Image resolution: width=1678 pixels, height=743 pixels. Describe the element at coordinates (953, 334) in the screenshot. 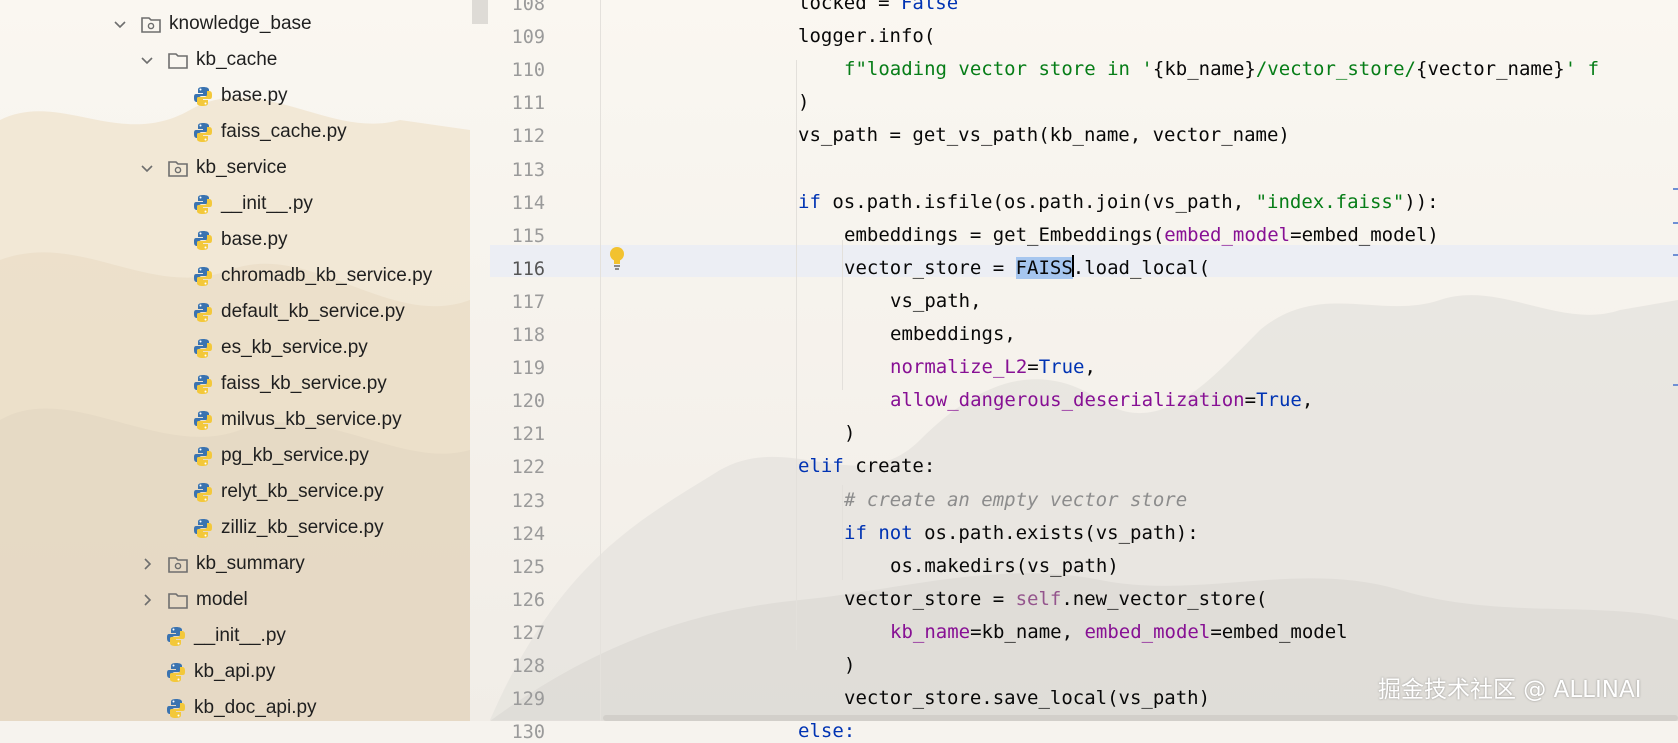

I see `code-line: embeddings,` at that location.